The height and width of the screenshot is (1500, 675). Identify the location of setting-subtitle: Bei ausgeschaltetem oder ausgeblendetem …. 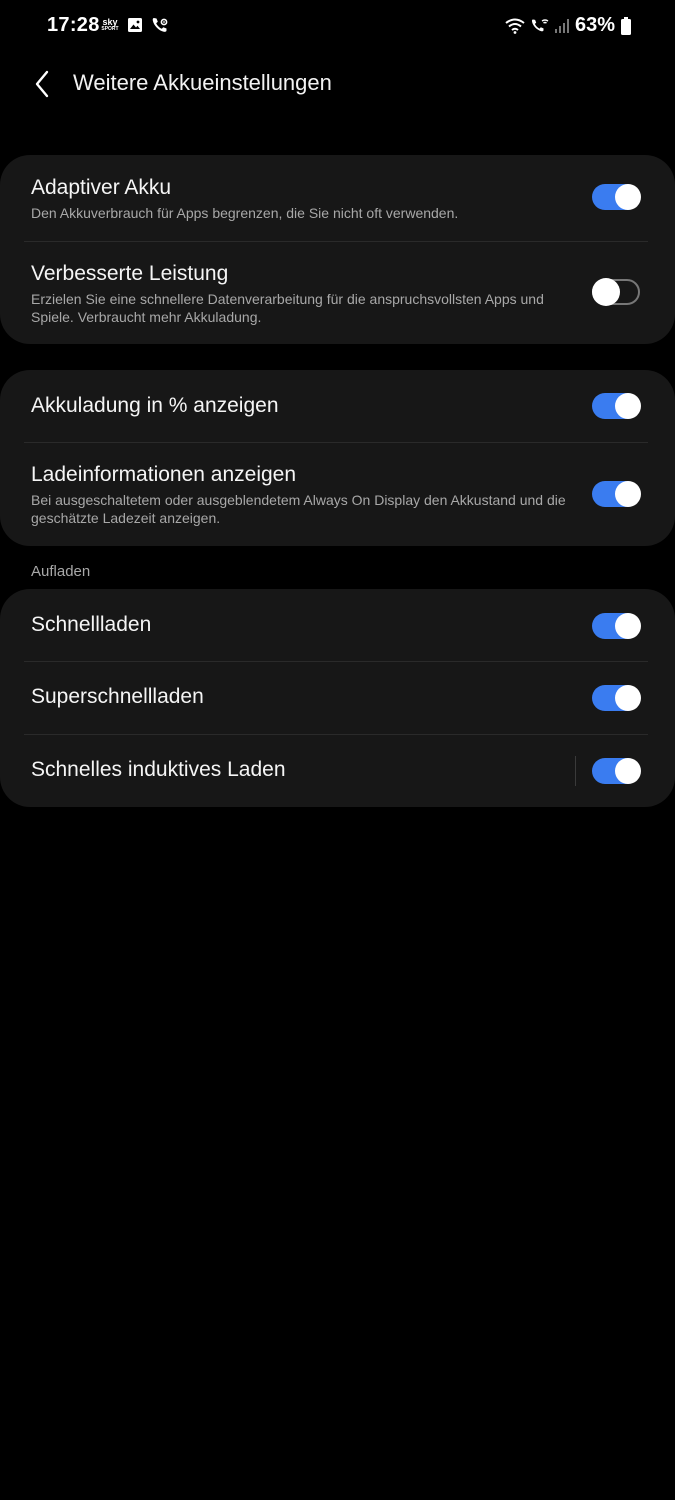
(298, 509).